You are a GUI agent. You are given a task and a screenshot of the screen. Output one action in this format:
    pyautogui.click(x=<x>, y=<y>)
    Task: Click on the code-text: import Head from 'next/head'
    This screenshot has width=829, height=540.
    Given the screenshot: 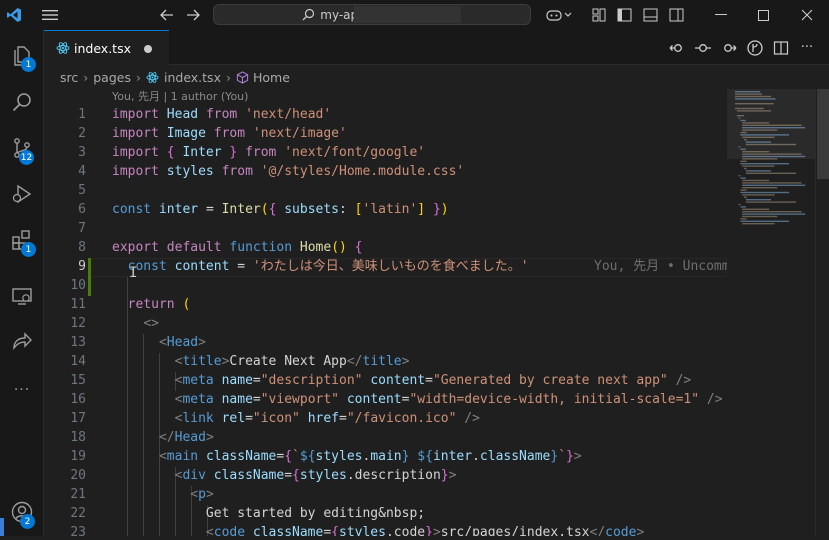 What is the action you would take?
    pyautogui.click(x=222, y=114)
    